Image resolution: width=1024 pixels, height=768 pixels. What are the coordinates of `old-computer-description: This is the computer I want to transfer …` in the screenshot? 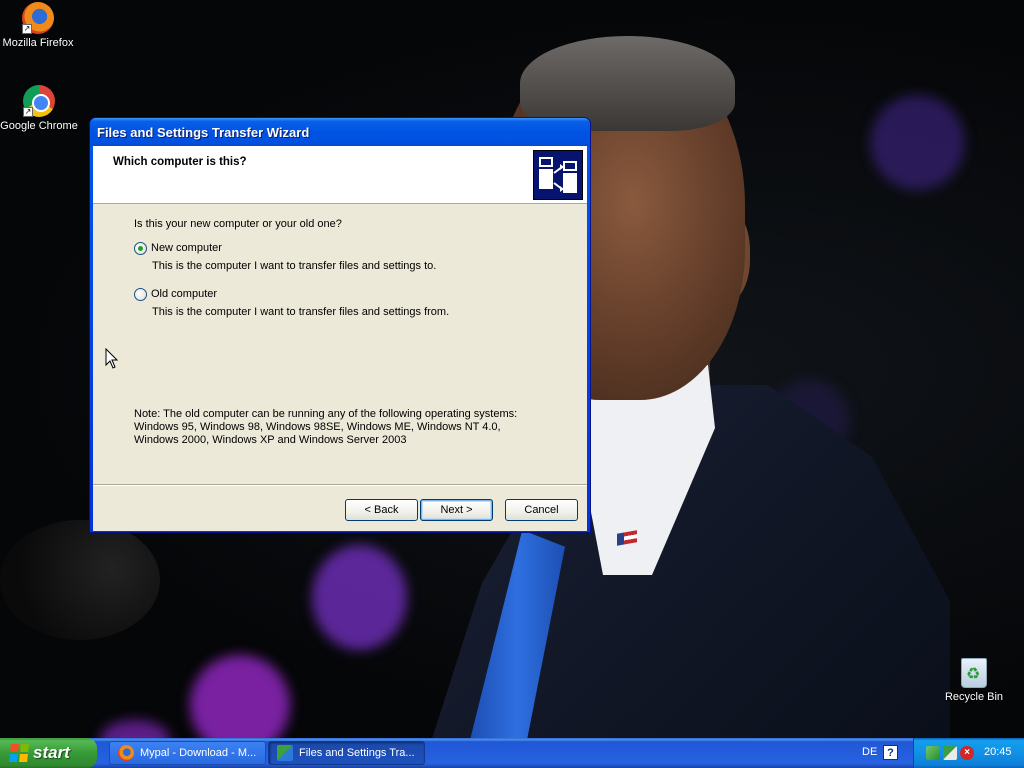 It's located at (301, 312).